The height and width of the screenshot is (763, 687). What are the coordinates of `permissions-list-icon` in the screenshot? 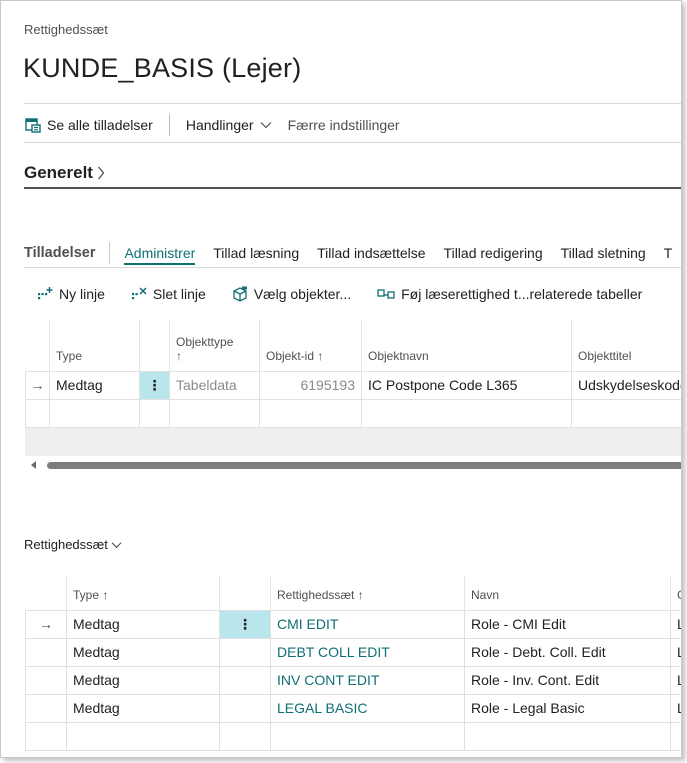 It's located at (33, 125).